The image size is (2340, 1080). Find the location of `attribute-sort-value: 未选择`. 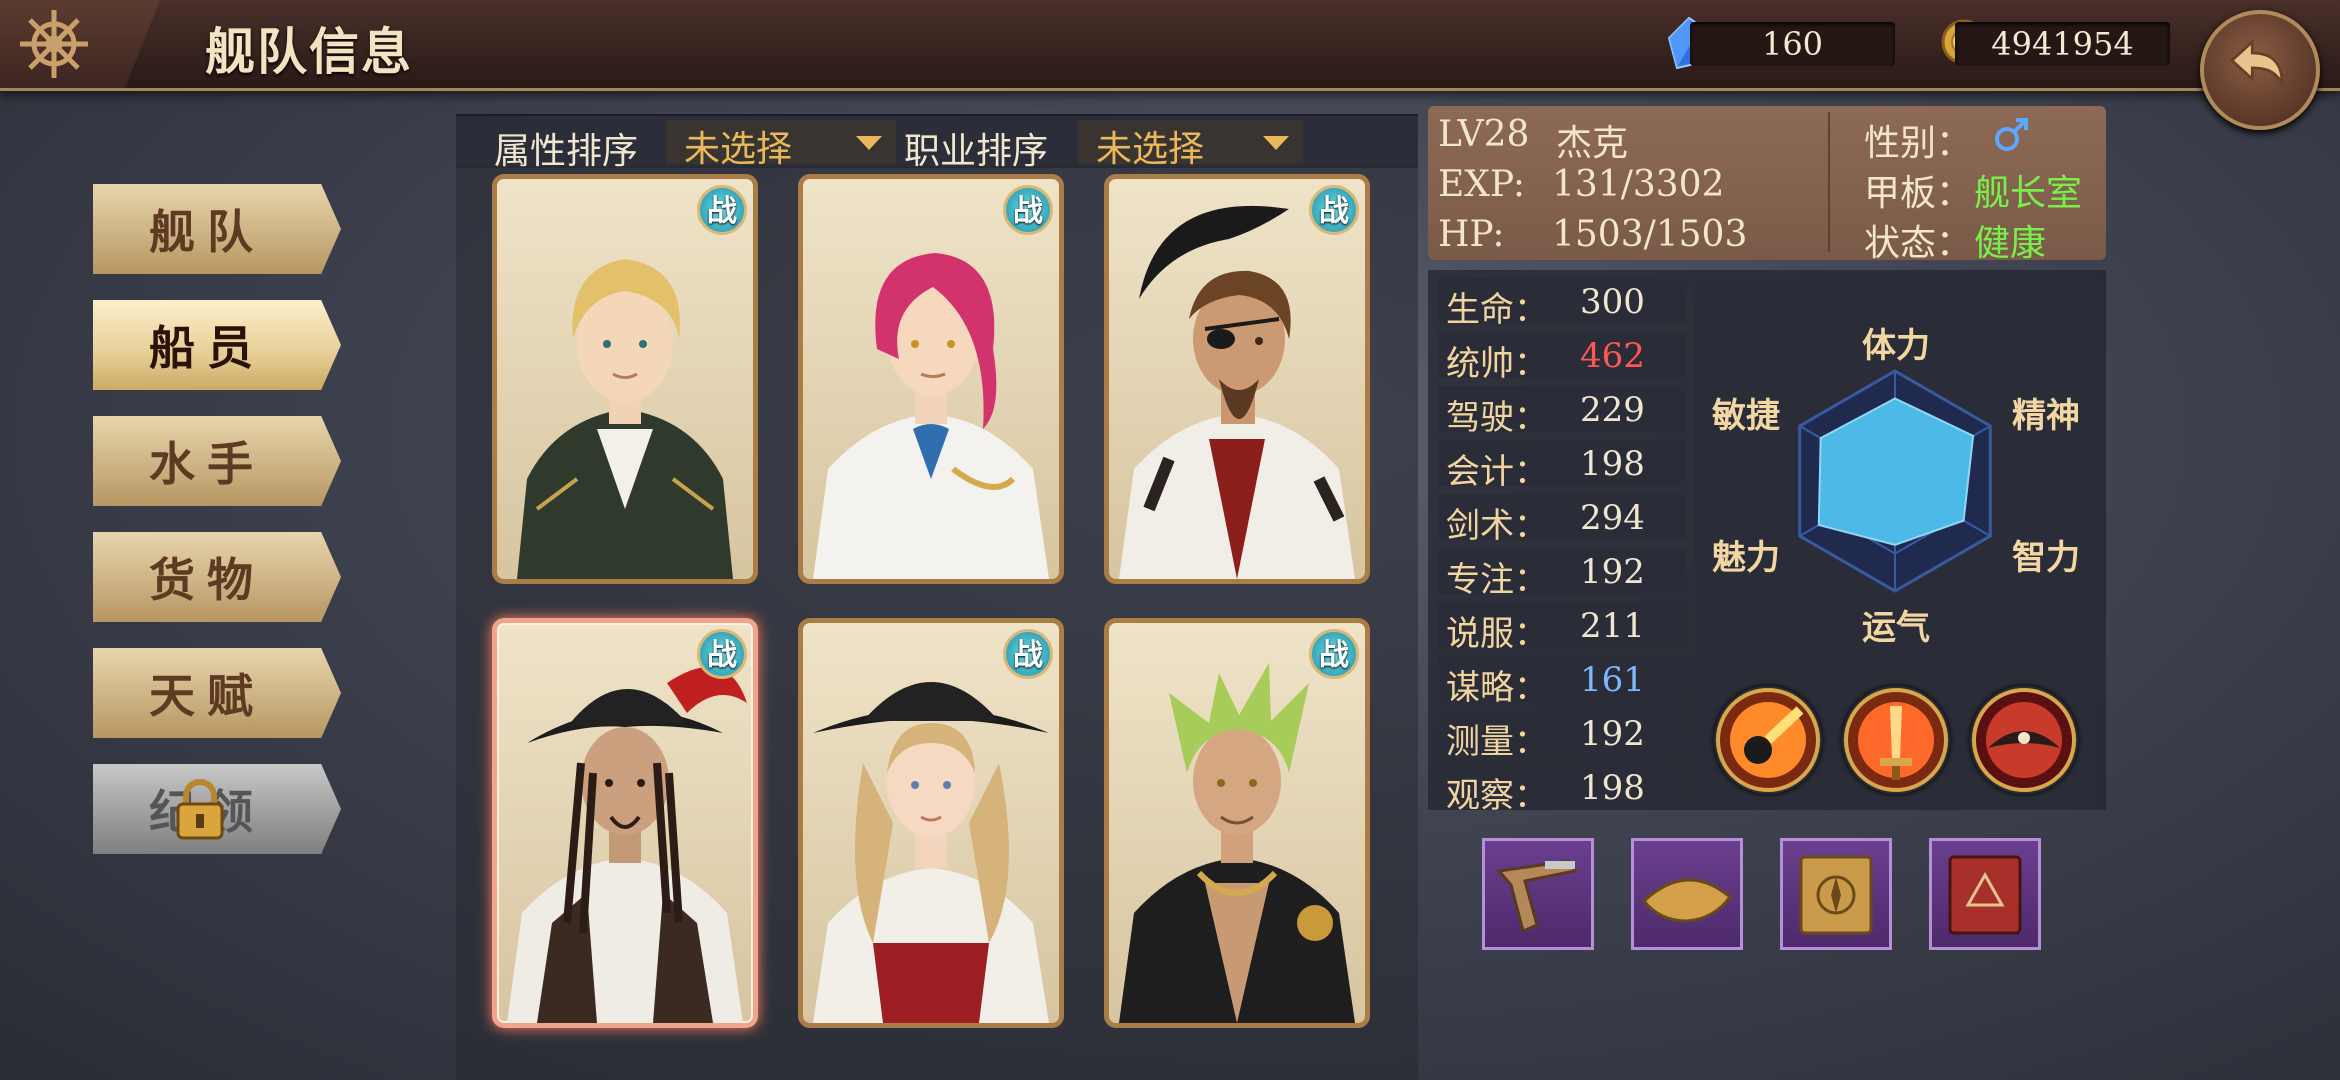

attribute-sort-value: 未选择 is located at coordinates (738, 149).